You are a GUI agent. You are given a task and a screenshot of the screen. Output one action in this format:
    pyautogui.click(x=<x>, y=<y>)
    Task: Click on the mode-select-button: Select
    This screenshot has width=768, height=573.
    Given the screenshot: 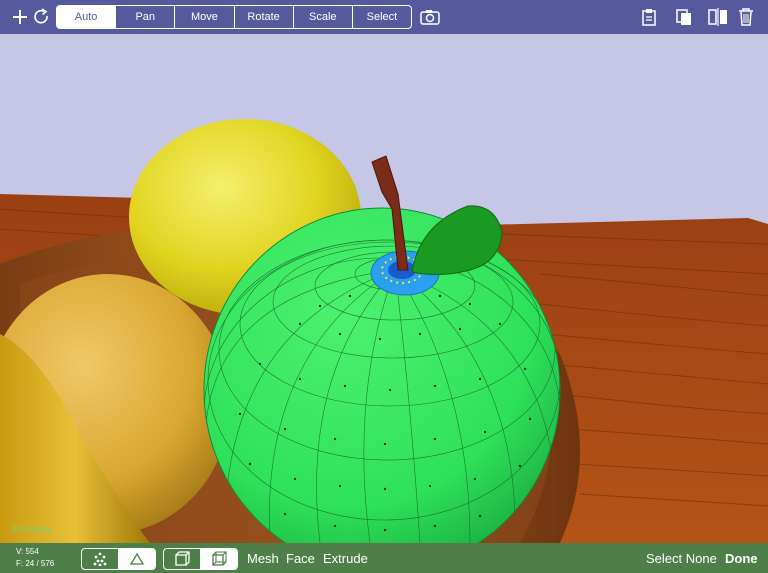 What is the action you would take?
    pyautogui.click(x=381, y=17)
    